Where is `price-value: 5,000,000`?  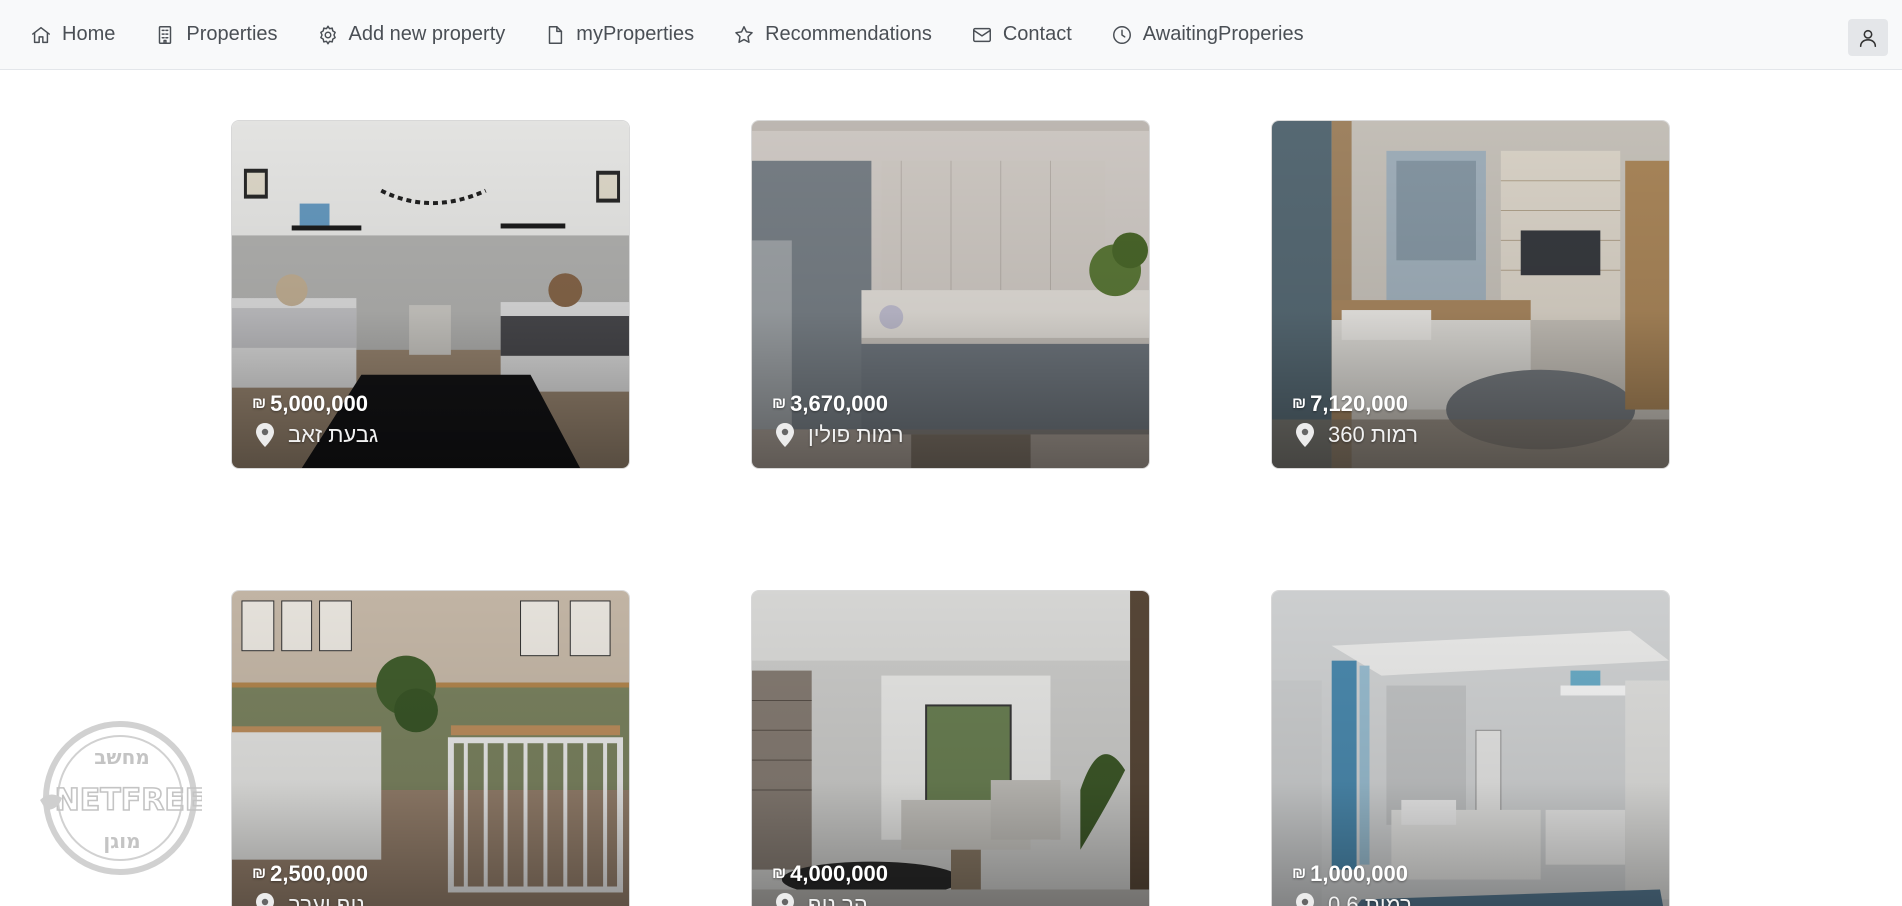 price-value: 5,000,000 is located at coordinates (319, 403).